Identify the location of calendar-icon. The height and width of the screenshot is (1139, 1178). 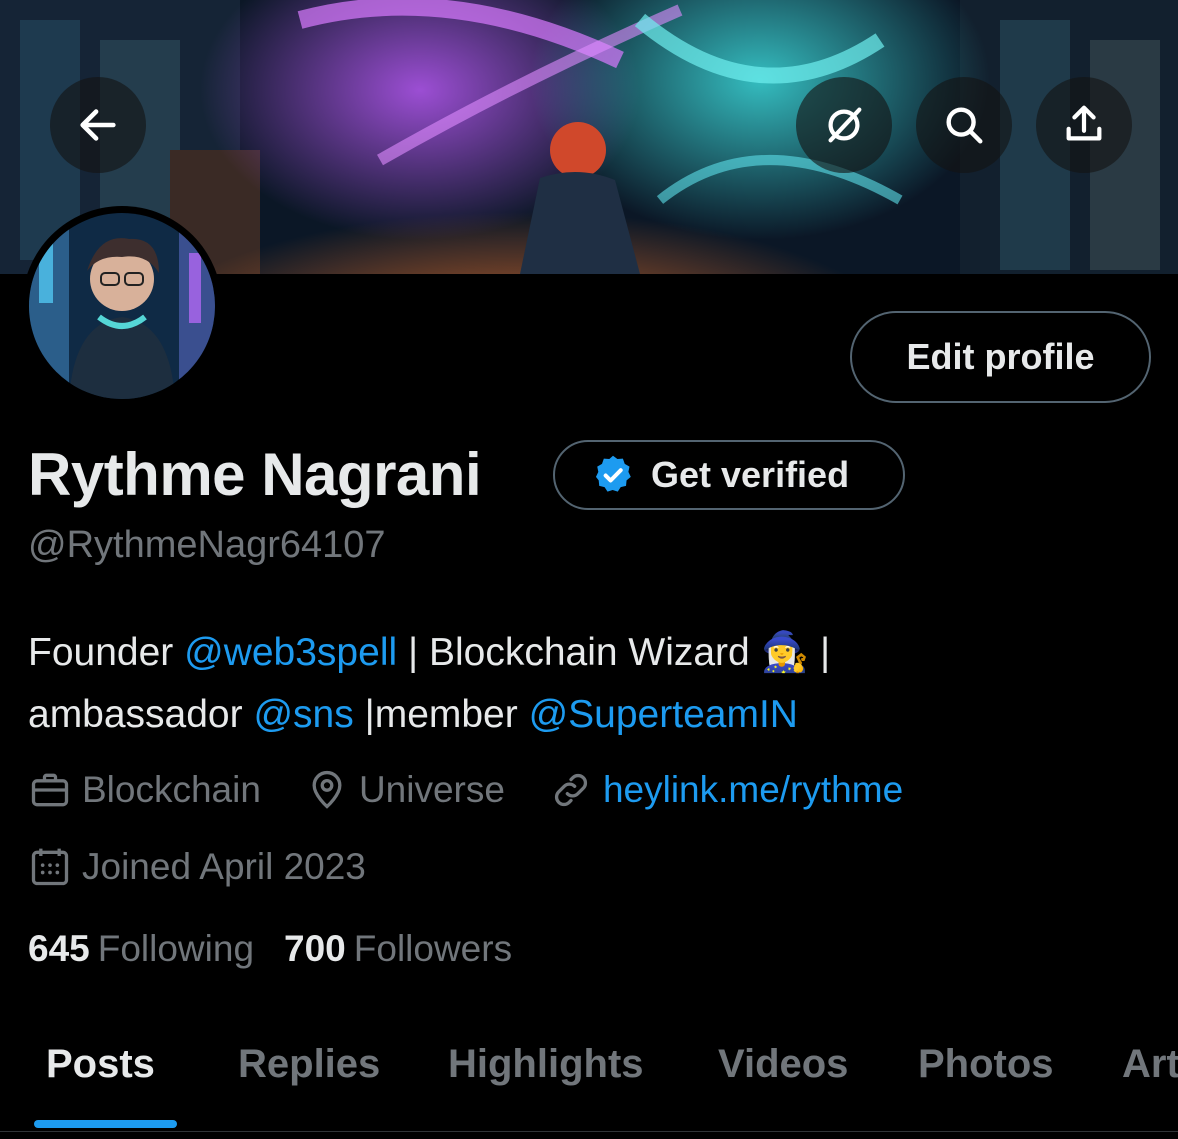
(50, 867).